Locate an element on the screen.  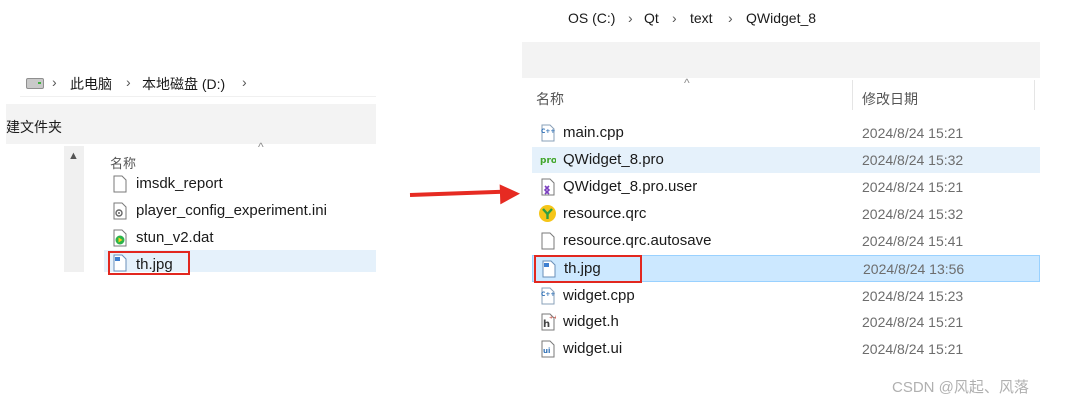
scroll-up-icon: ▲ is located at coordinates (73, 156).